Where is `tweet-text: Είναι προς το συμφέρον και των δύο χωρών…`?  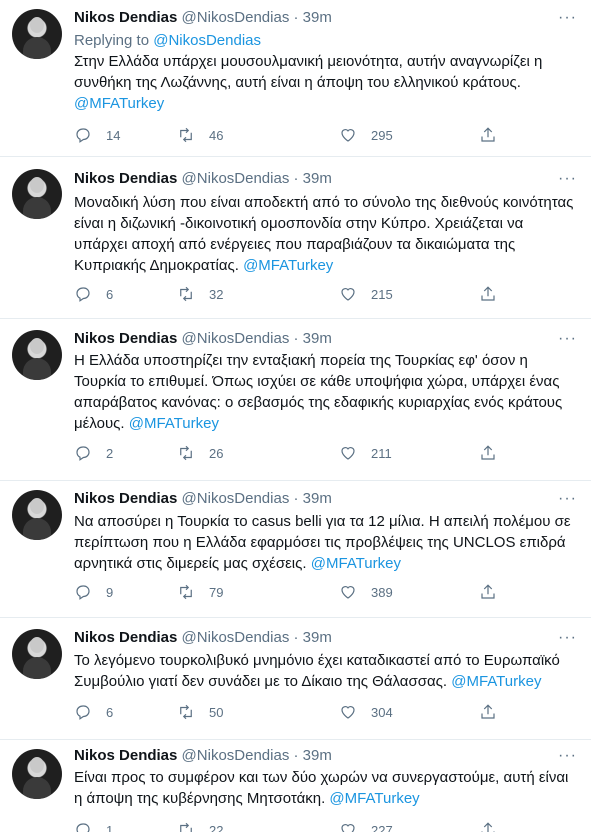
tweet-text: Είναι προς το συμφέρον και των δύο χωρών… is located at coordinates (326, 788).